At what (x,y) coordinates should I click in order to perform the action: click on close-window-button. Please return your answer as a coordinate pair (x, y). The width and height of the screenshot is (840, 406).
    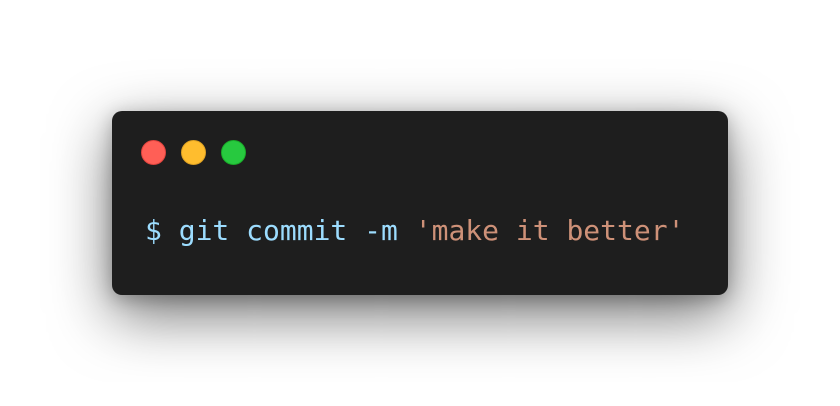
    Looking at the image, I should click on (153, 152).